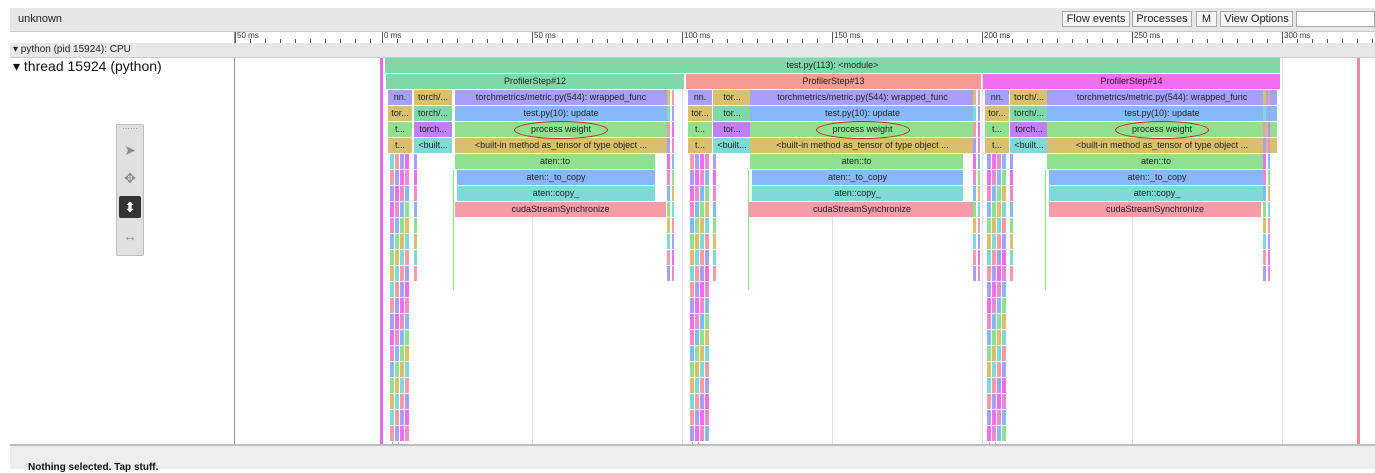 The width and height of the screenshot is (1375, 473). Describe the element at coordinates (1096, 19) in the screenshot. I see `flow-events-button: Flow events` at that location.